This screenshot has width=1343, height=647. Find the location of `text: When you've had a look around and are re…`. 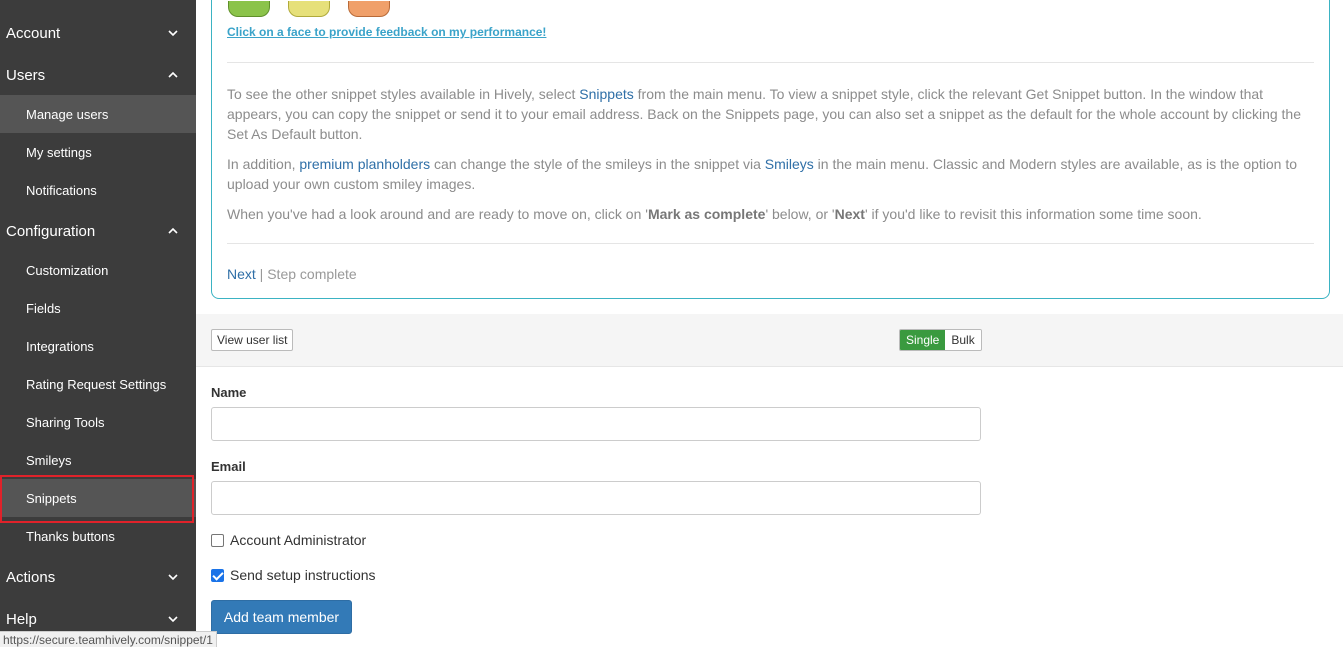

text: When you've had a look around and are re… is located at coordinates (437, 214).